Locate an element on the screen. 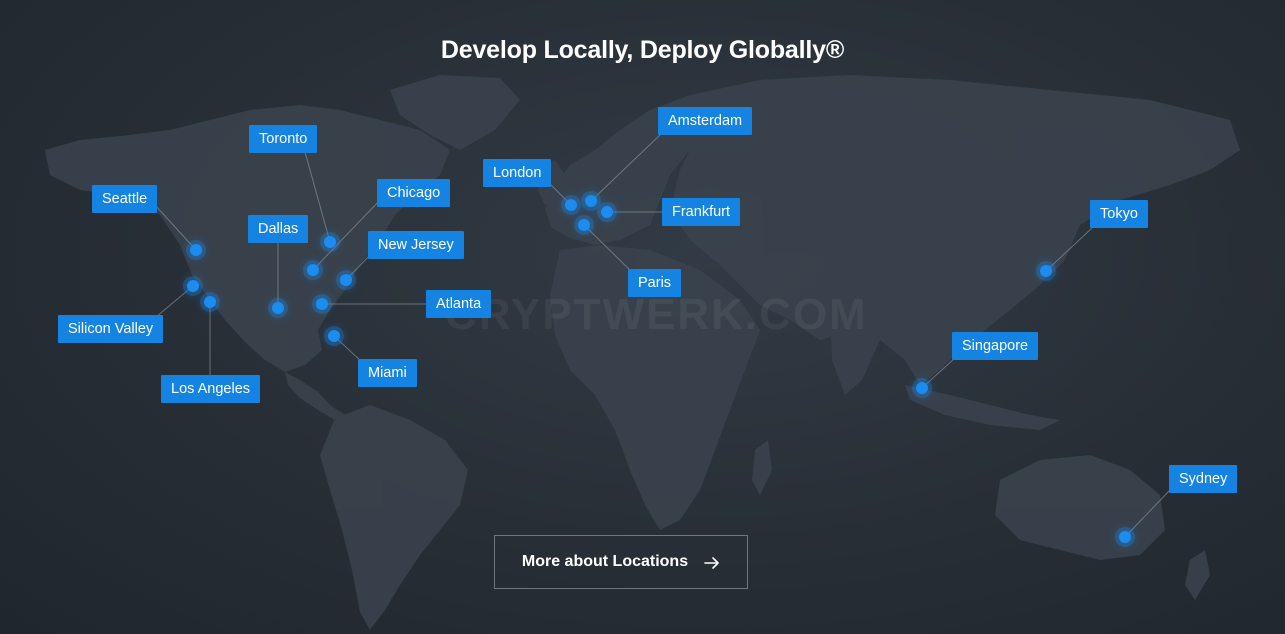 The width and height of the screenshot is (1285, 634). marker-new-jersey is located at coordinates (346, 280).